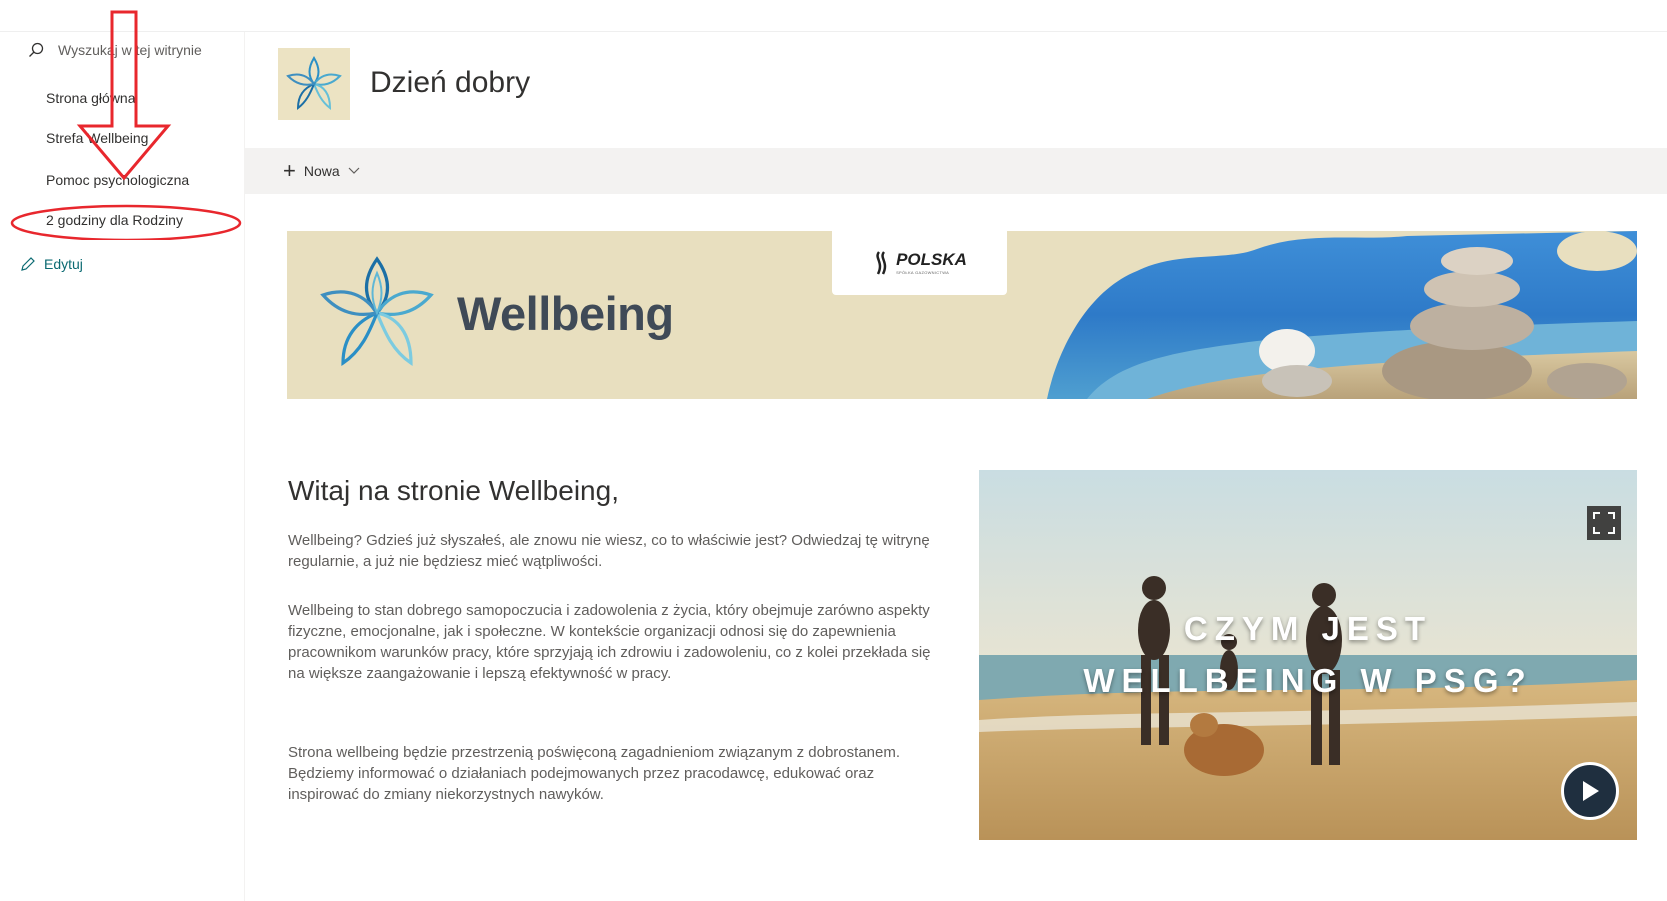 The width and height of the screenshot is (1667, 901). Describe the element at coordinates (63, 264) in the screenshot. I see `edit-label: Edytuj` at that location.